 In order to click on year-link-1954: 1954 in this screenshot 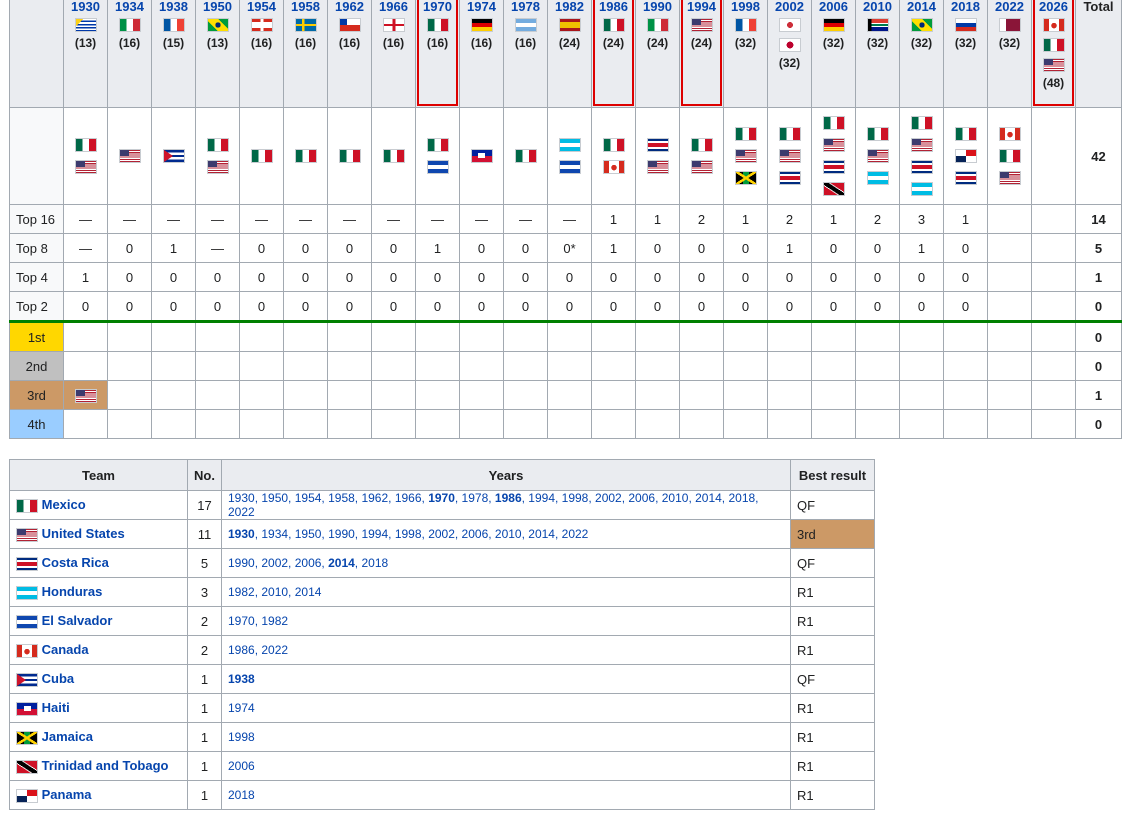, I will do `click(261, 7)`.